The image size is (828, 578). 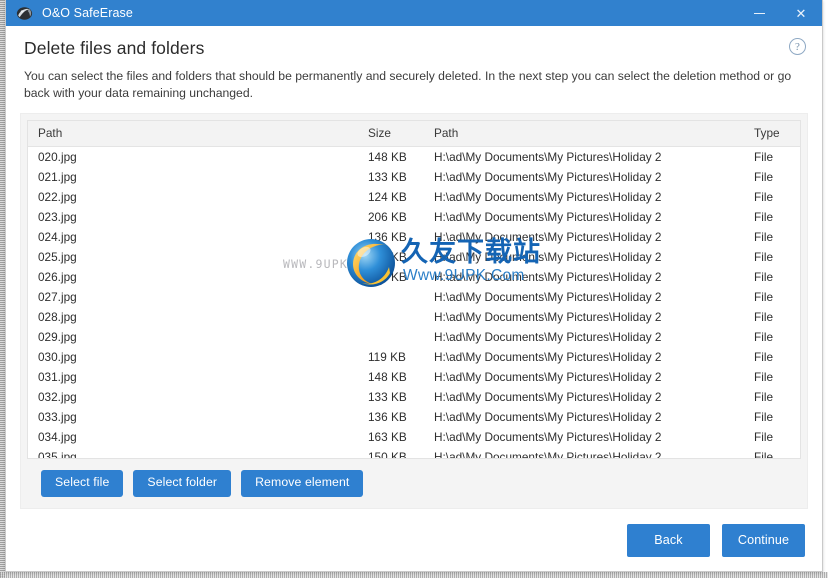 I want to click on help-icon: ?, so click(x=797, y=46).